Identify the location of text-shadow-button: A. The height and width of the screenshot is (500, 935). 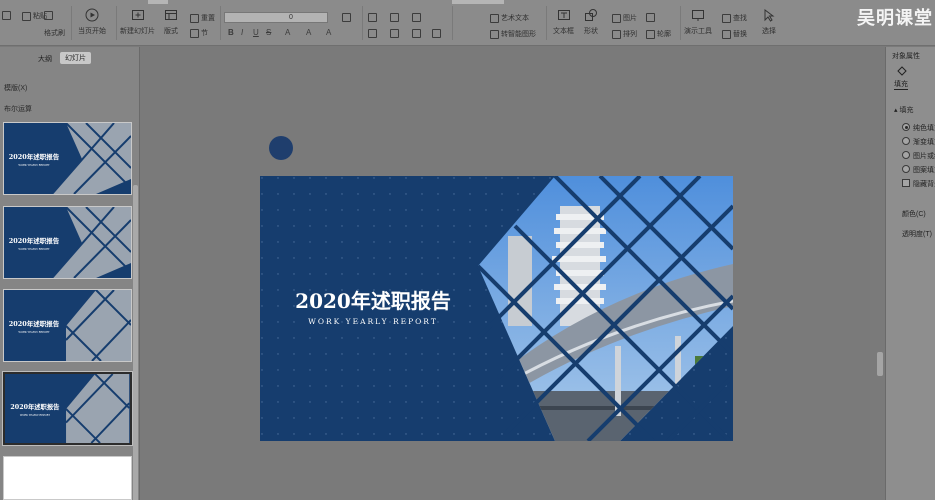
(328, 32).